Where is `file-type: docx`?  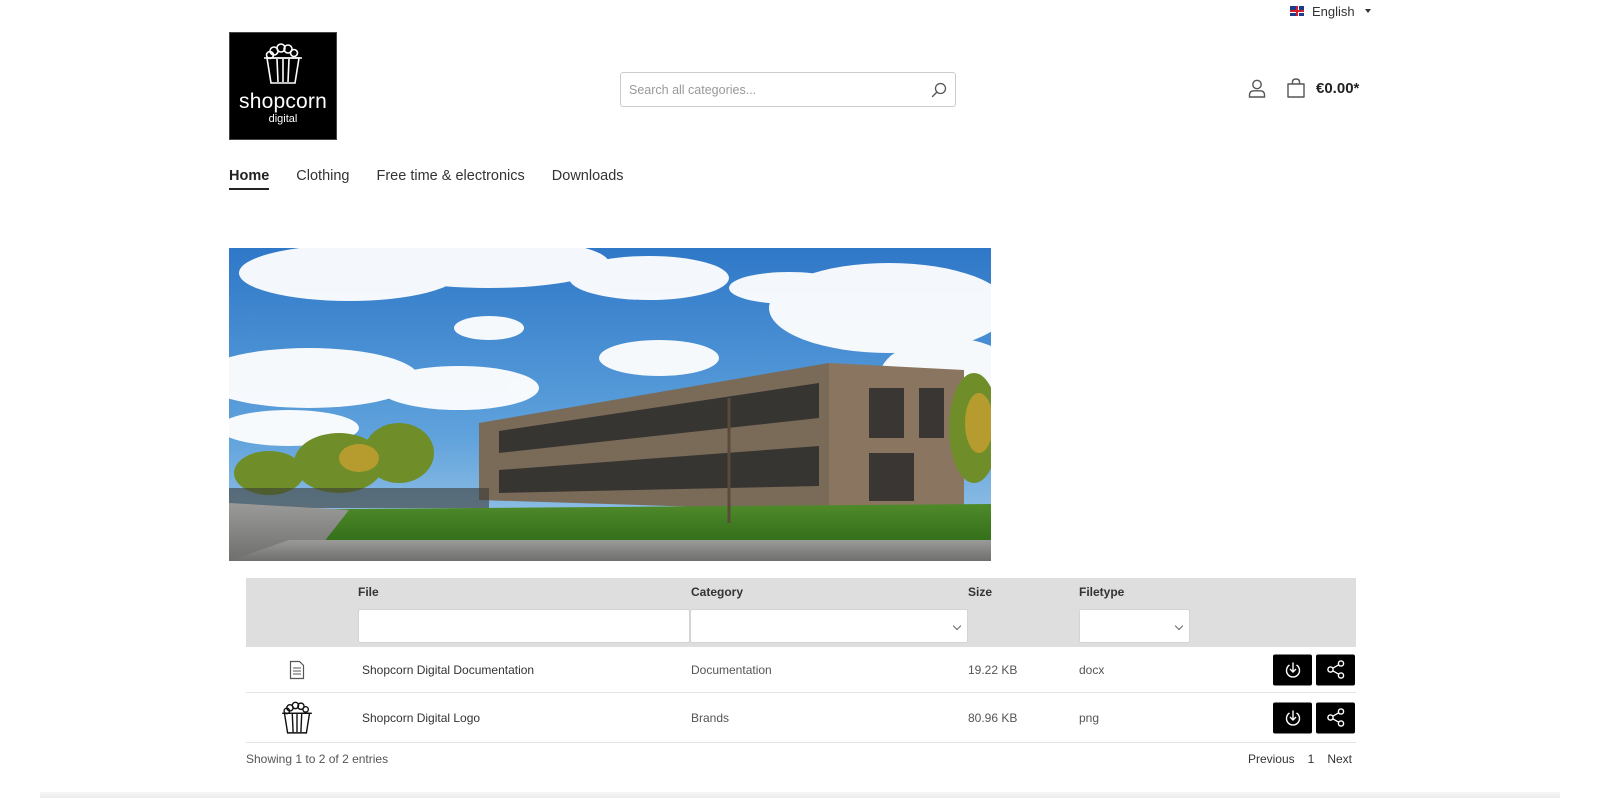 file-type: docx is located at coordinates (1092, 669).